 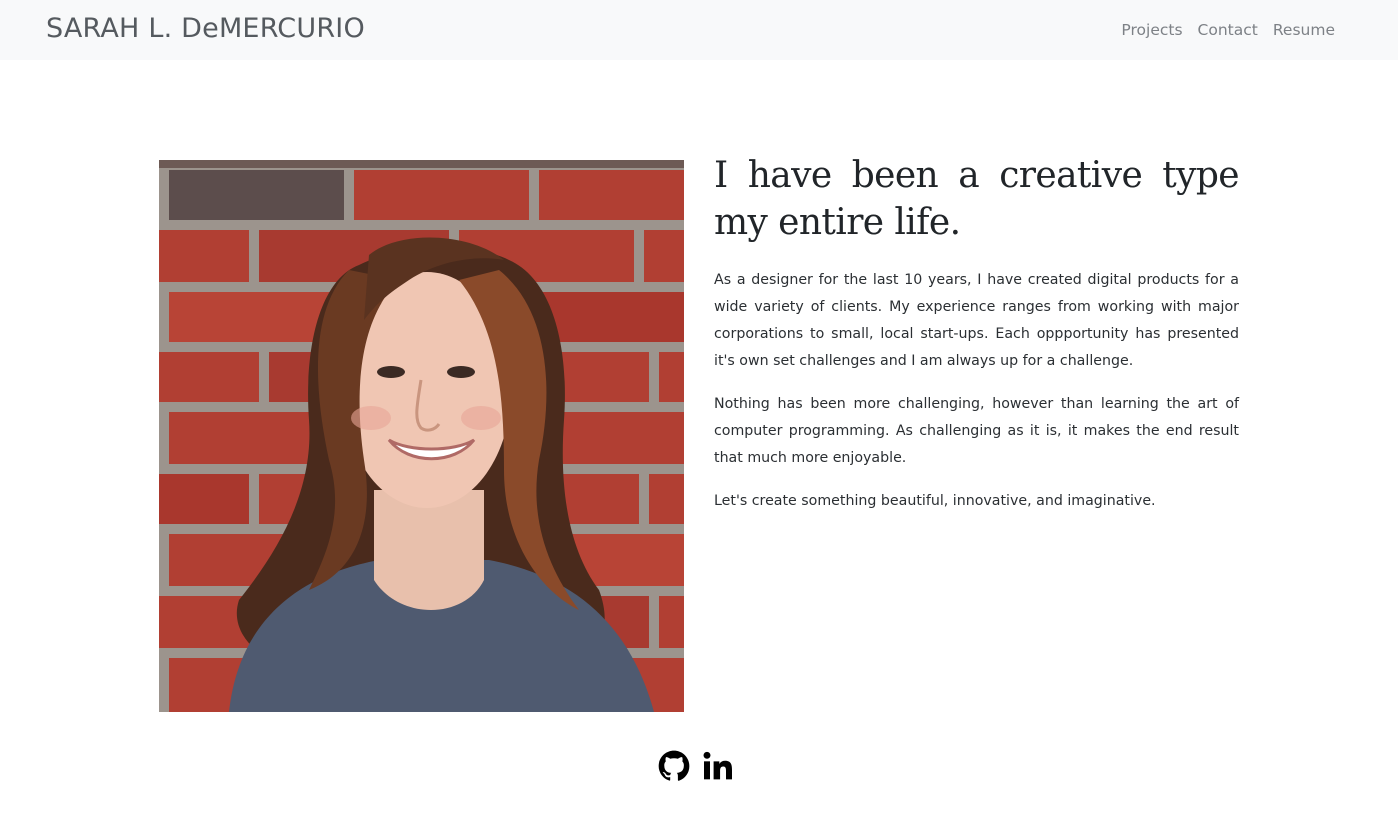 I want to click on nav-link-contact: Contact, so click(x=1228, y=30).